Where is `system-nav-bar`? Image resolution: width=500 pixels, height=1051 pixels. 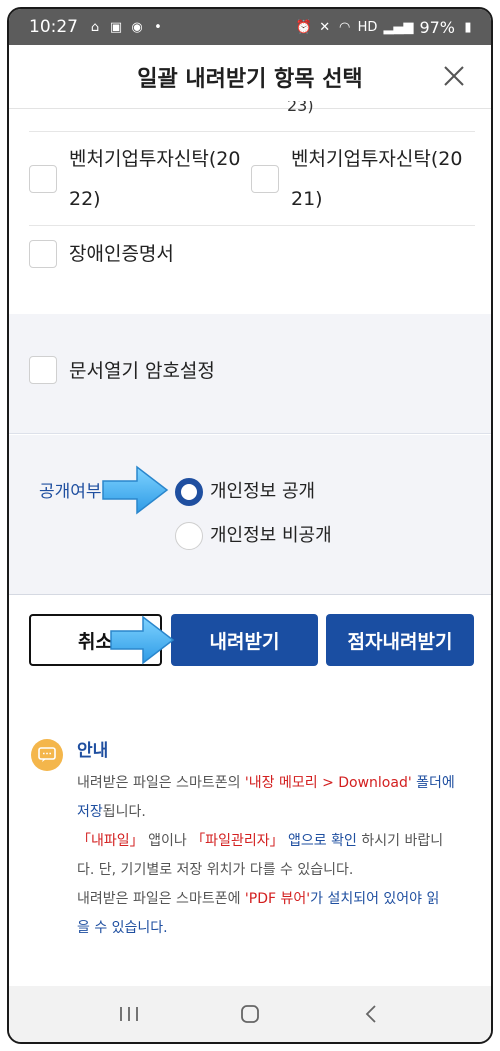 system-nav-bar is located at coordinates (250, 1014).